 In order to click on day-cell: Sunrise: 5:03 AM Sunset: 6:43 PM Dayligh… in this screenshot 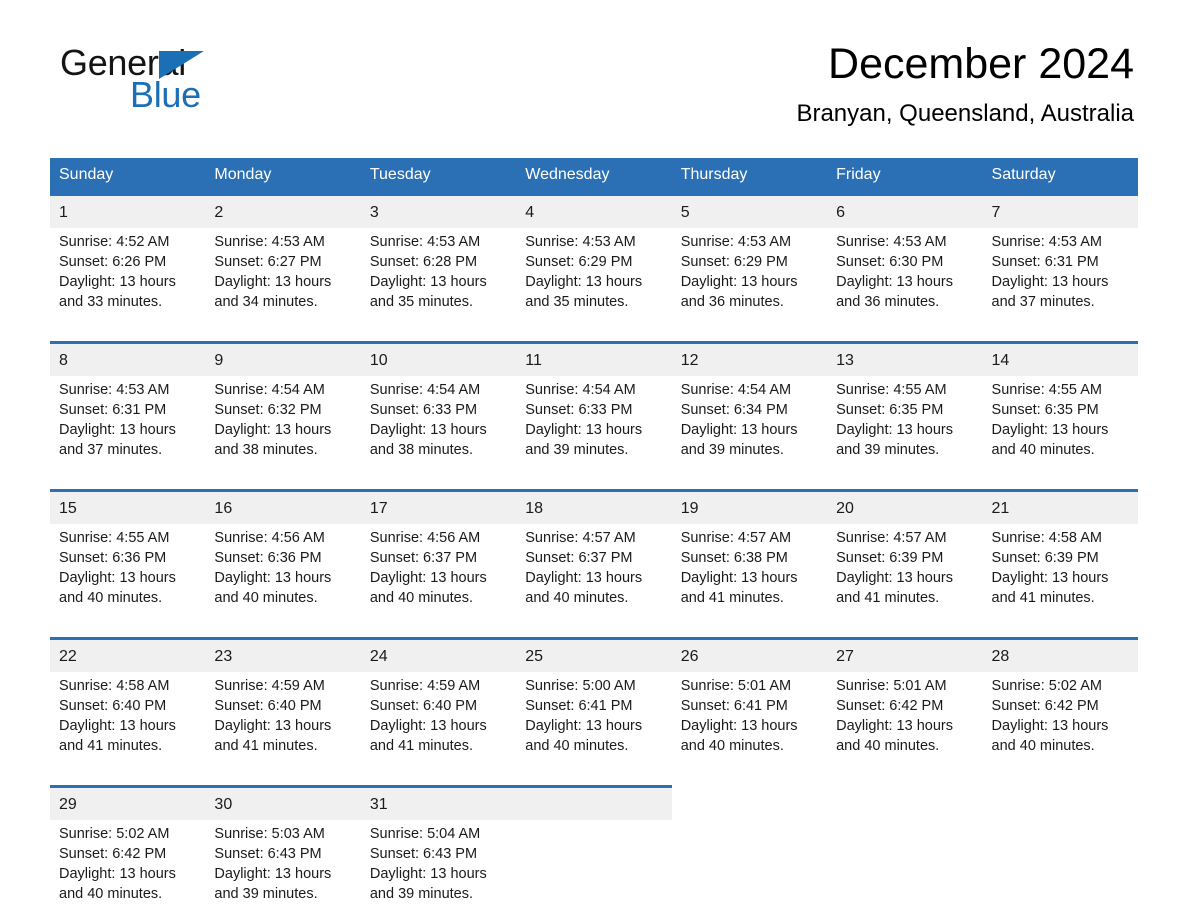, I will do `click(283, 868)`.